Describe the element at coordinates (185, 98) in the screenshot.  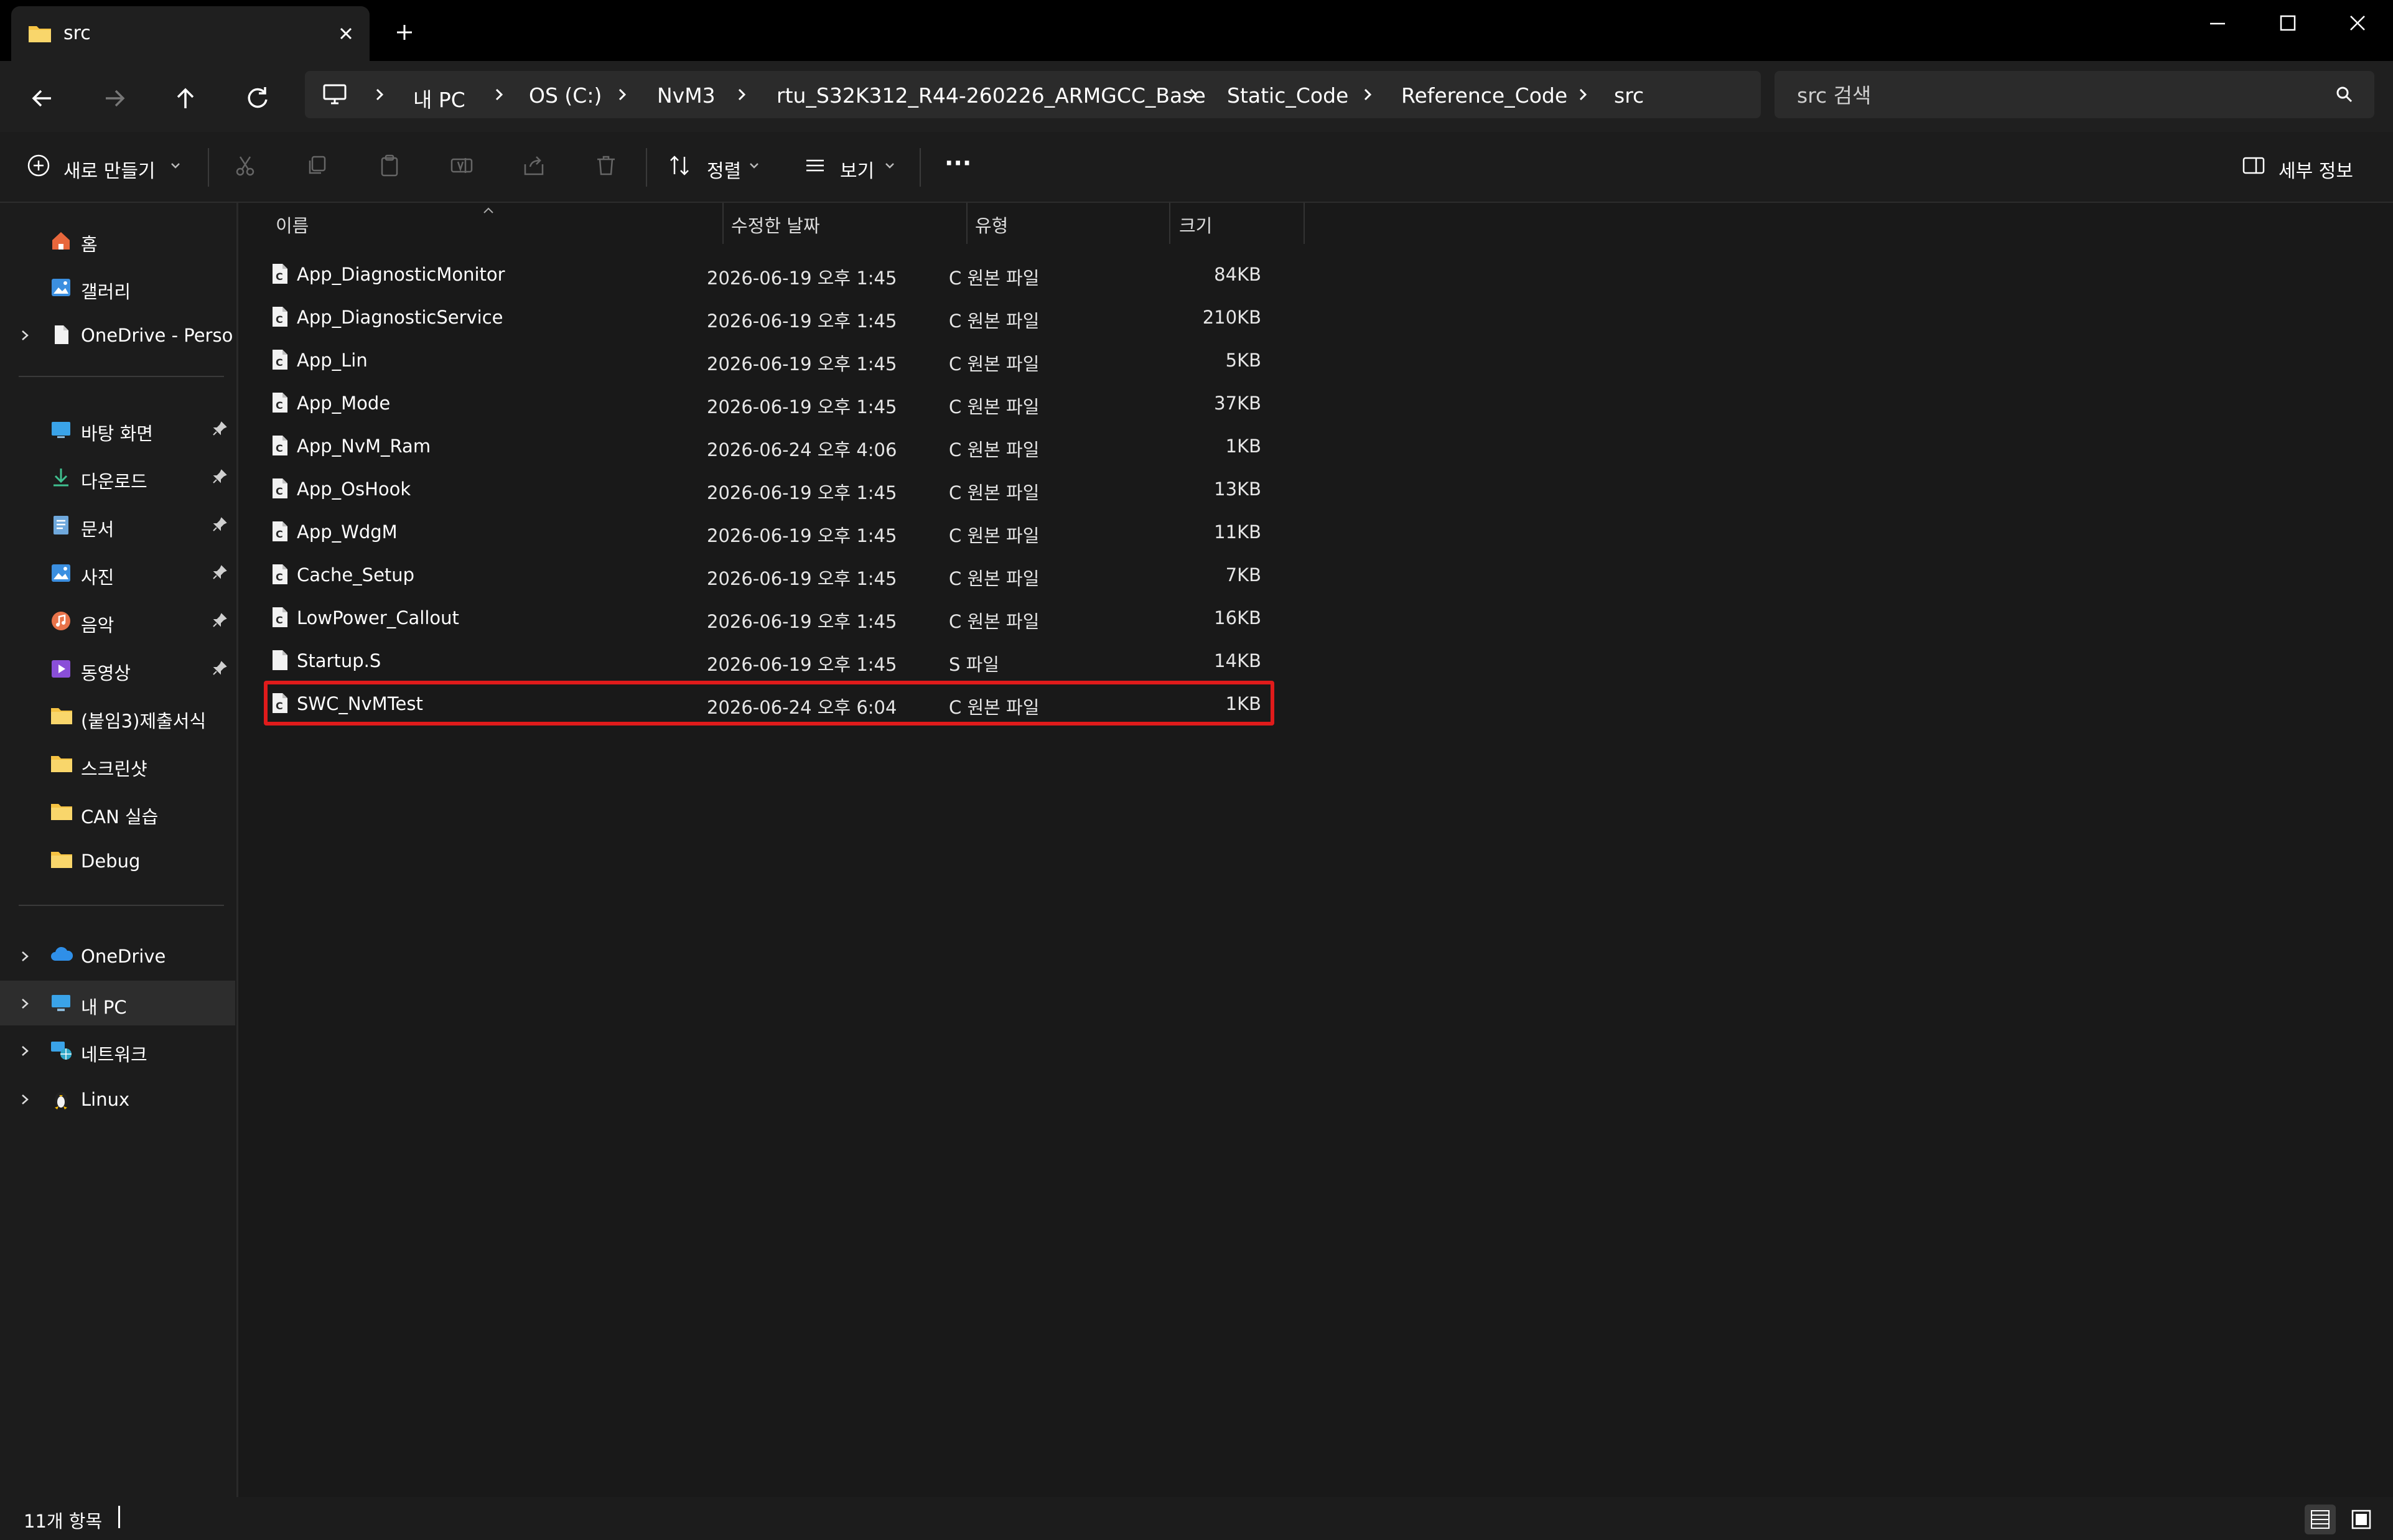
I see `up-arrow-icon` at that location.